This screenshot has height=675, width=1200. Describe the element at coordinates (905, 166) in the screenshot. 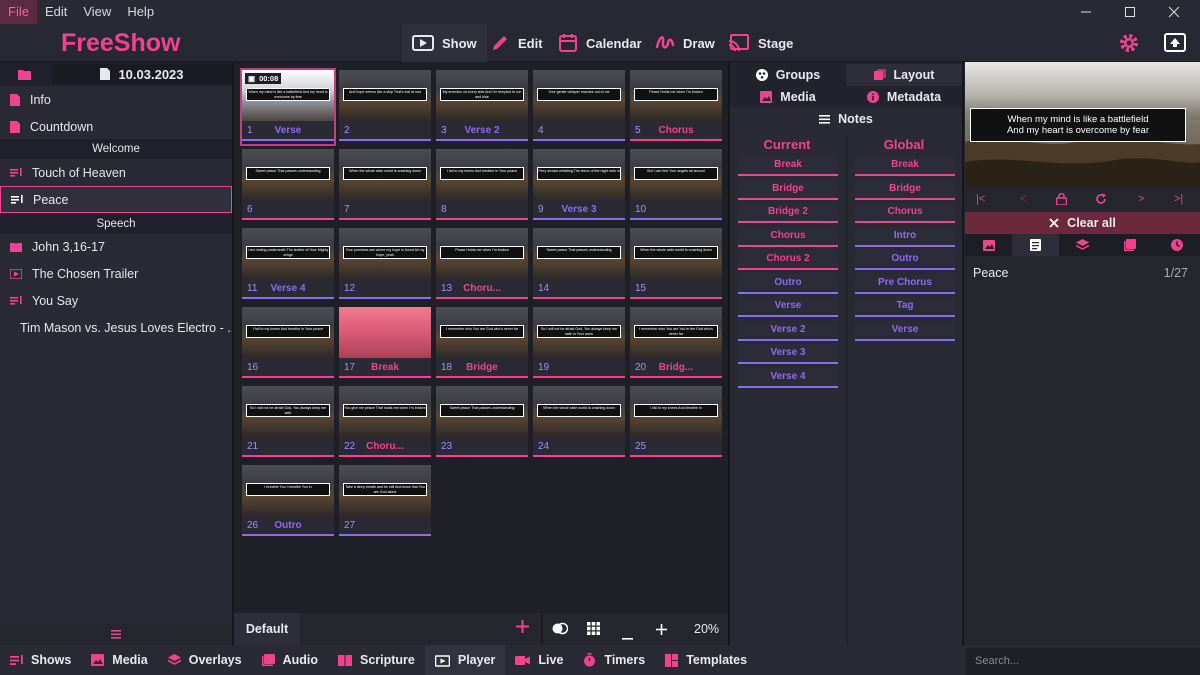

I see `global-group-button: Break` at that location.